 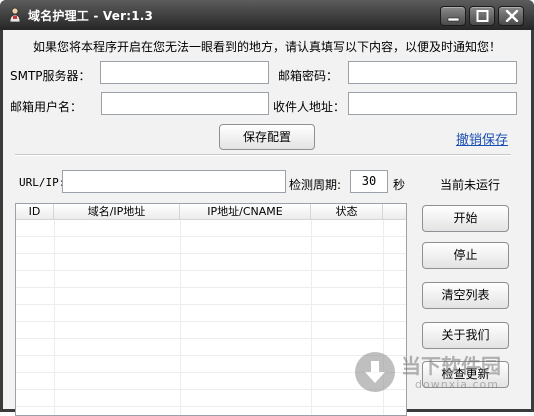 What do you see at coordinates (91, 16) in the screenshot?
I see `window-title: 域名护理工 - Ver:1.3` at bounding box center [91, 16].